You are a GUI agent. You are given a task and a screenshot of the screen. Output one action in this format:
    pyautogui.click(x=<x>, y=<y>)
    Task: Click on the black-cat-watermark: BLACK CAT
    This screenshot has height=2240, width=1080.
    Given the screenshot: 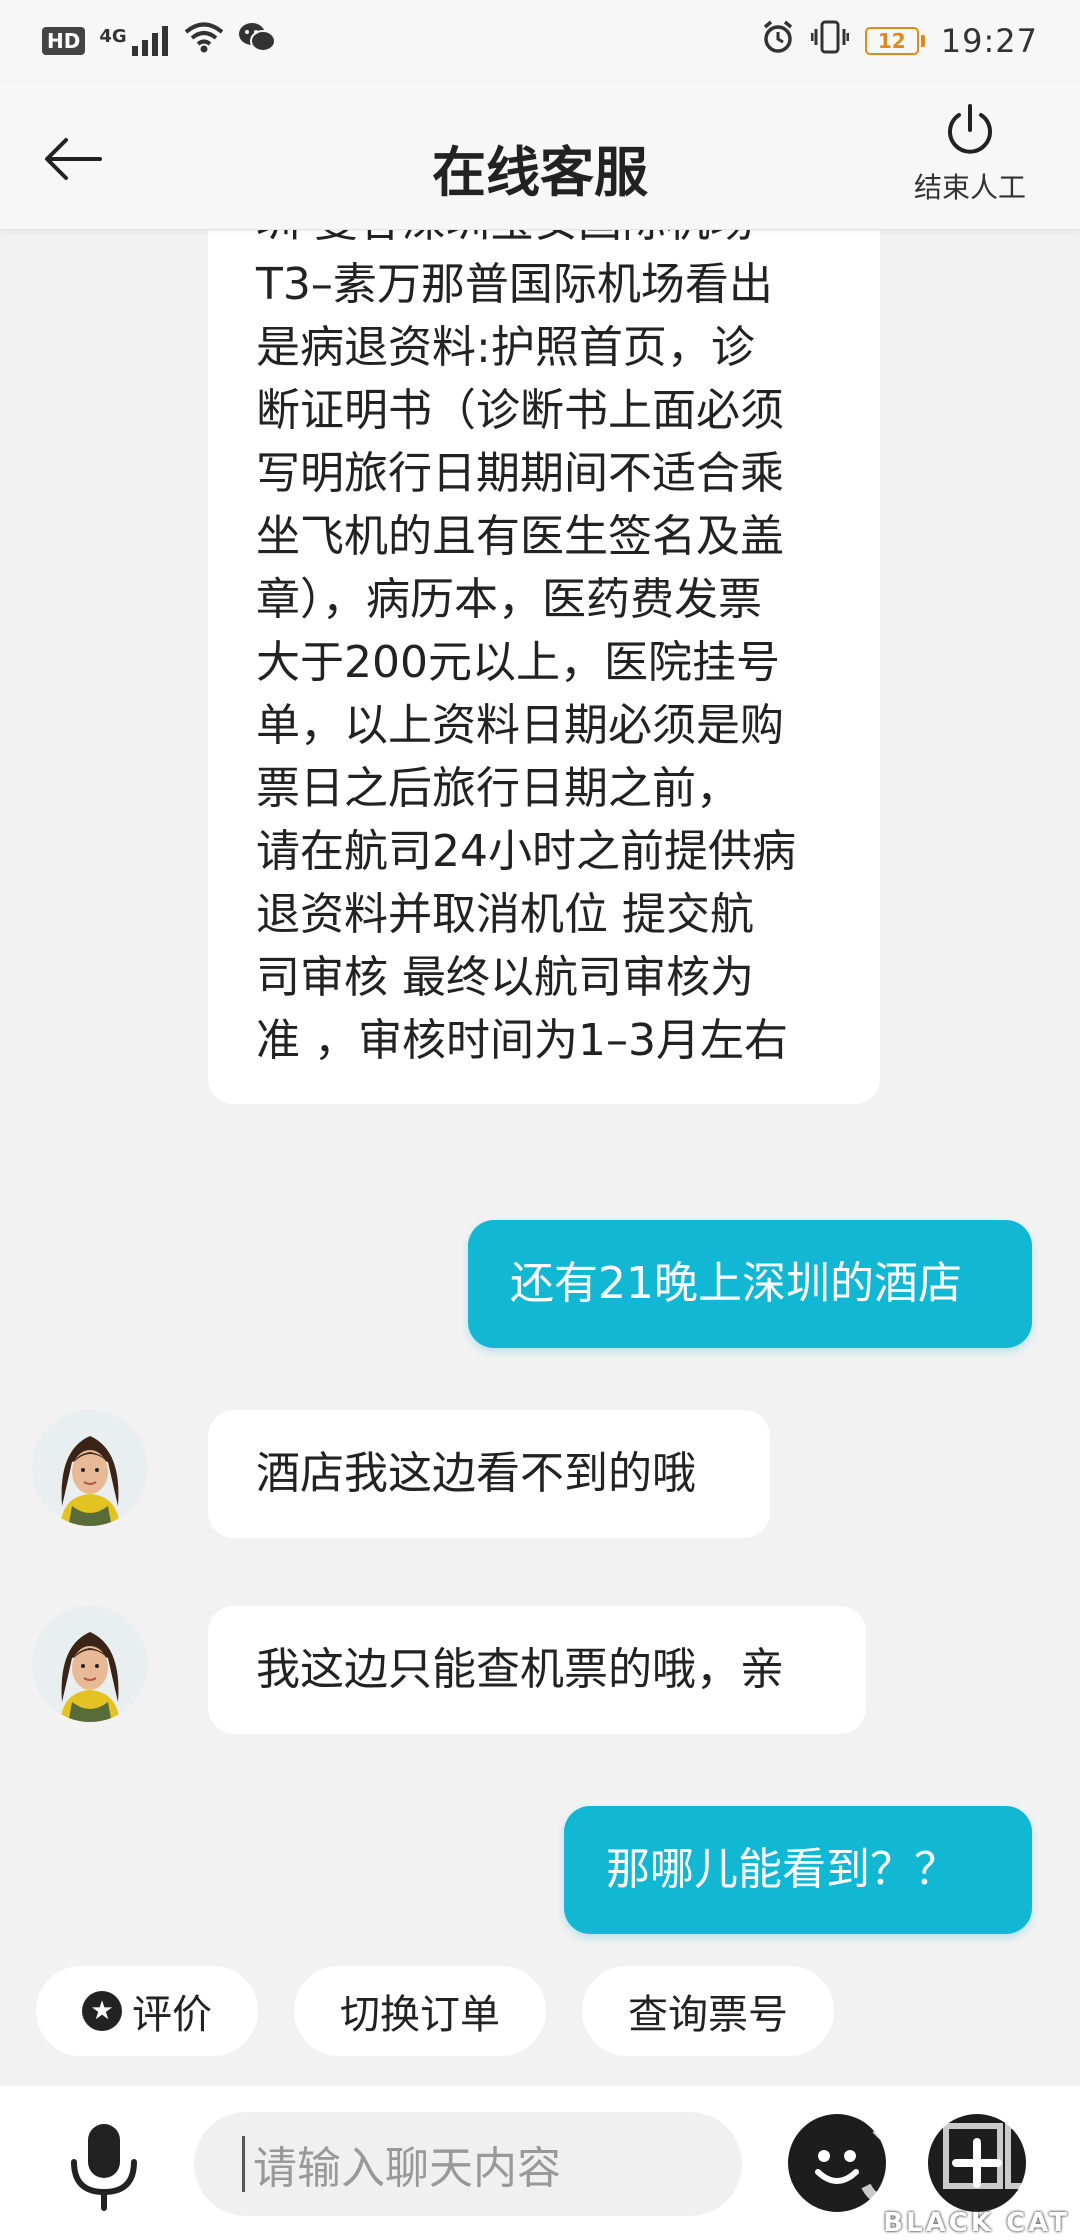 What is the action you would take?
    pyautogui.click(x=968, y=2173)
    